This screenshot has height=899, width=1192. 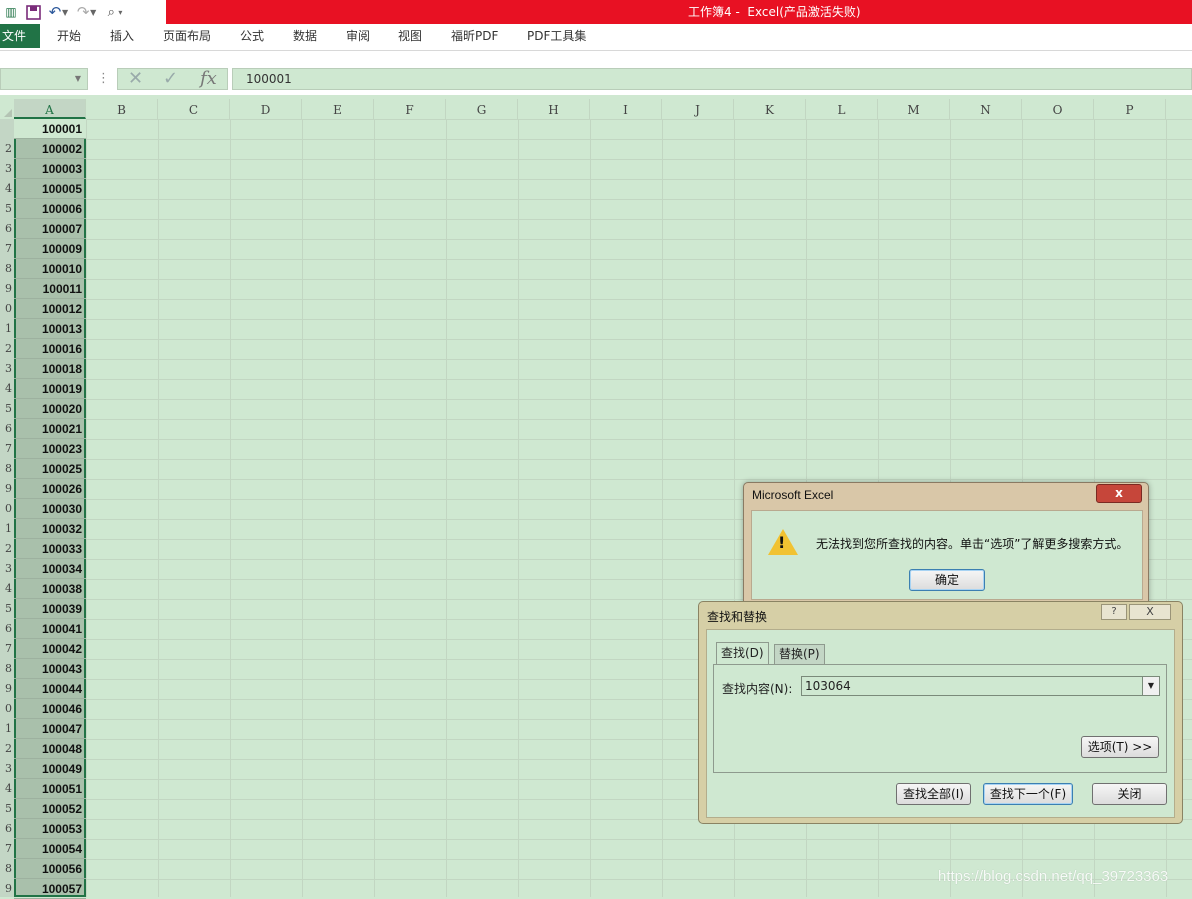 I want to click on table-cell: 100039, so click(x=50, y=609).